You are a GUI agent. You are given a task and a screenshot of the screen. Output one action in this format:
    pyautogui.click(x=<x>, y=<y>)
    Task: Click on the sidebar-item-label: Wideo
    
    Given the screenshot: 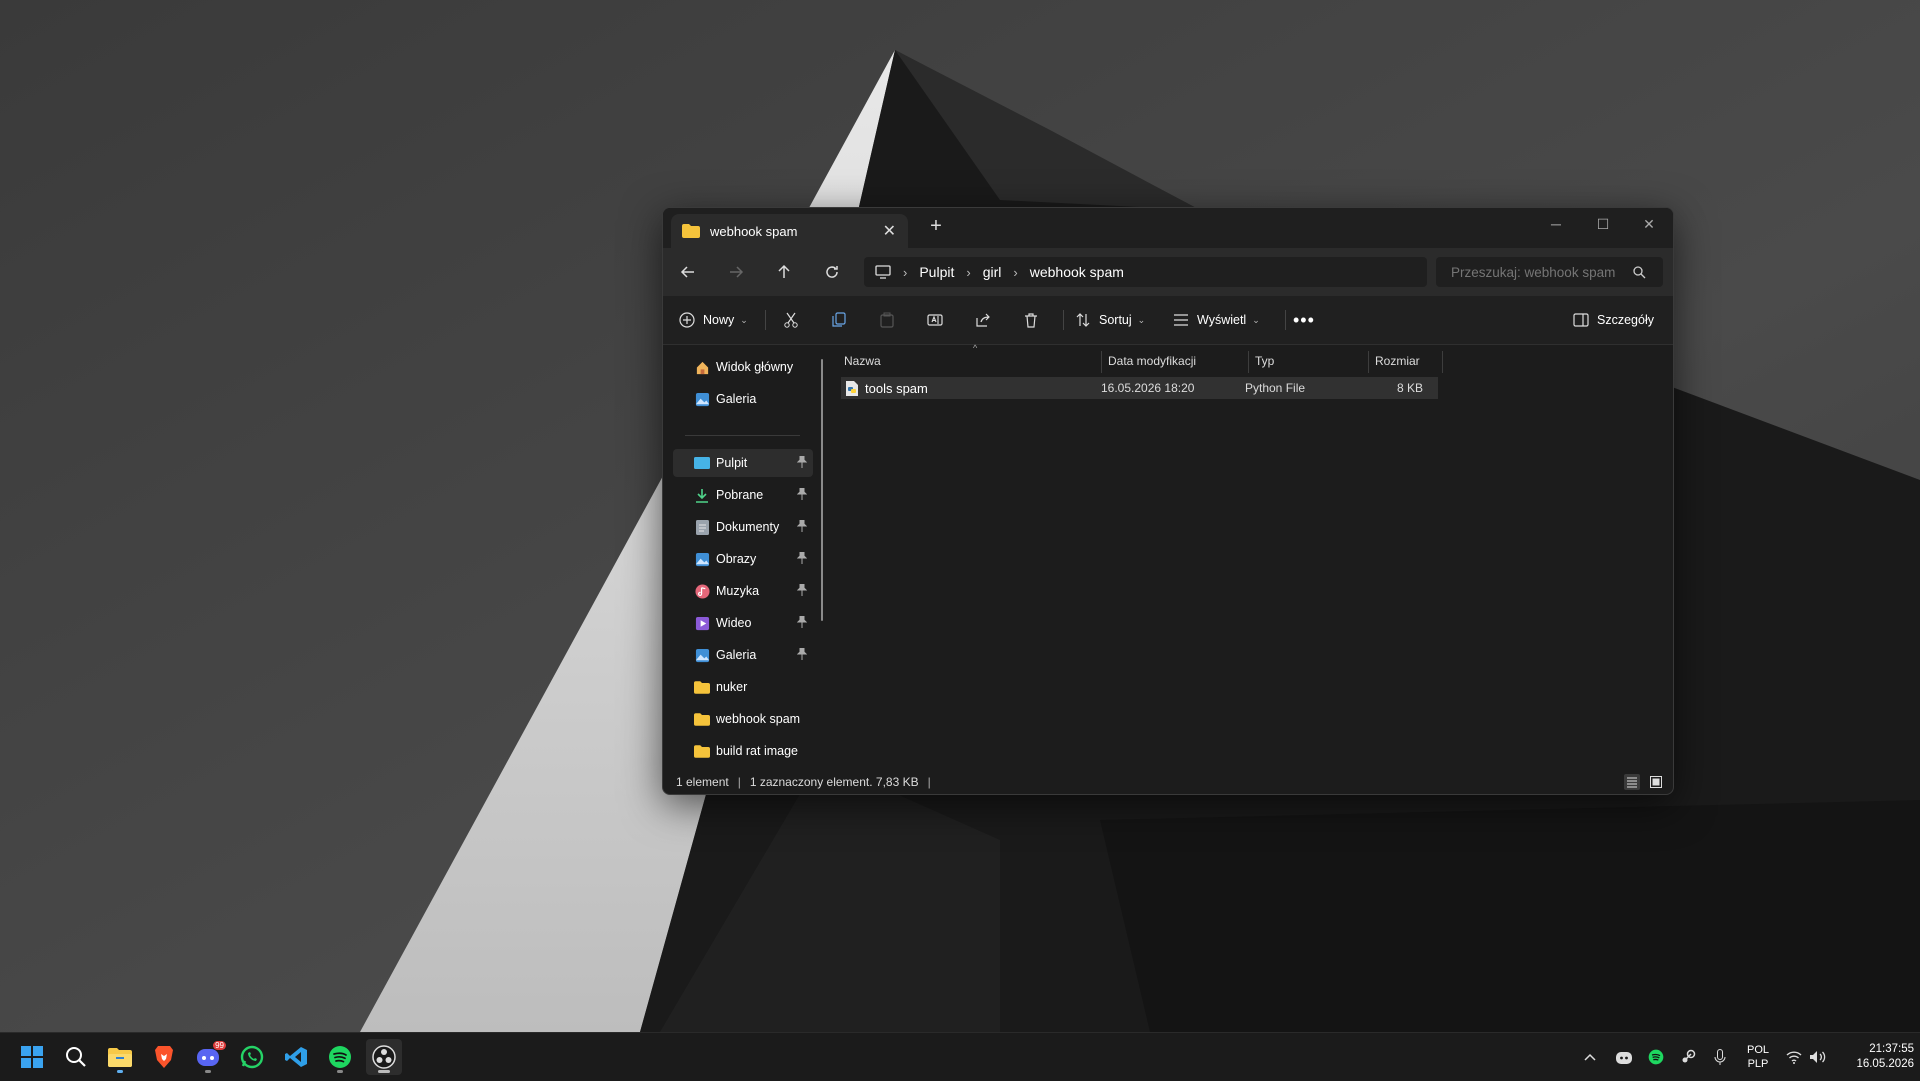 What is the action you would take?
    pyautogui.click(x=734, y=623)
    